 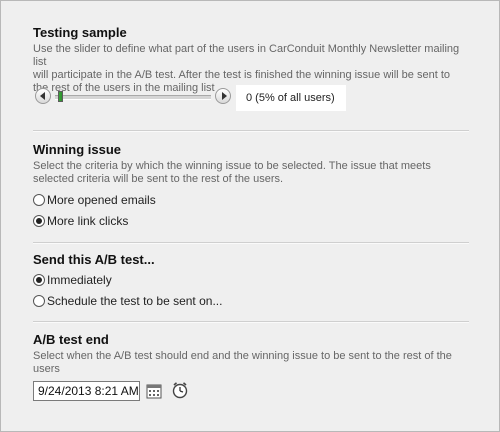 I want to click on chevron-left-icon, so click(x=42, y=96).